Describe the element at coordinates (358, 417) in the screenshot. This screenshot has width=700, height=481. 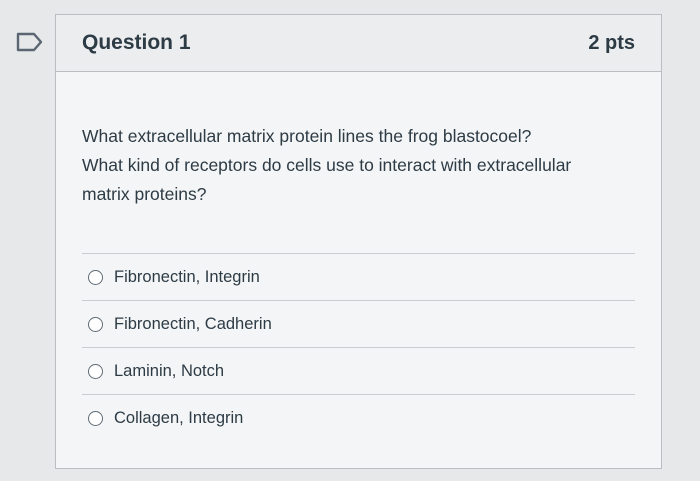
I see `answer-option: Collagen, Integrin` at that location.